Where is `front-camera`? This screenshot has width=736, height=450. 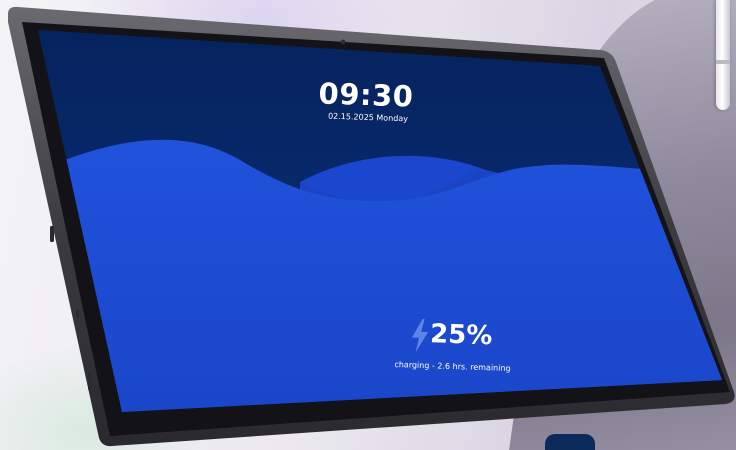
front-camera is located at coordinates (343, 42).